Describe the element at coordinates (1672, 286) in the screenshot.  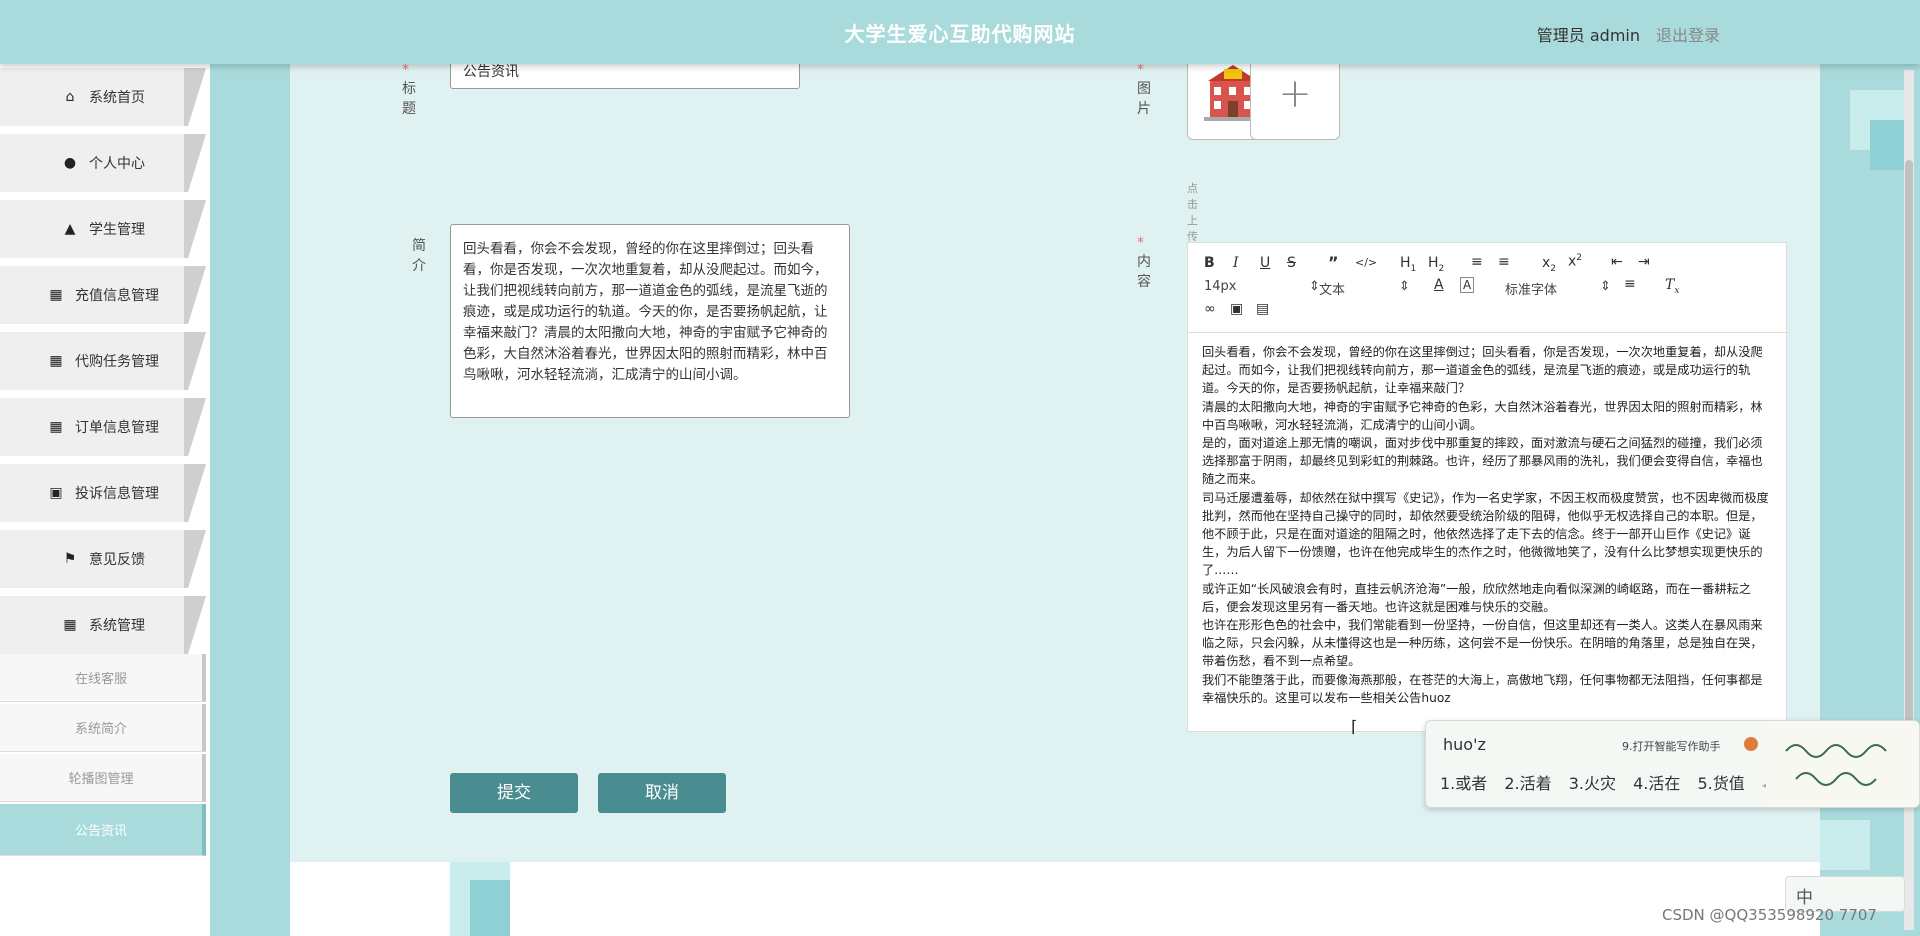
I see `clear-format-icon: Tx` at that location.